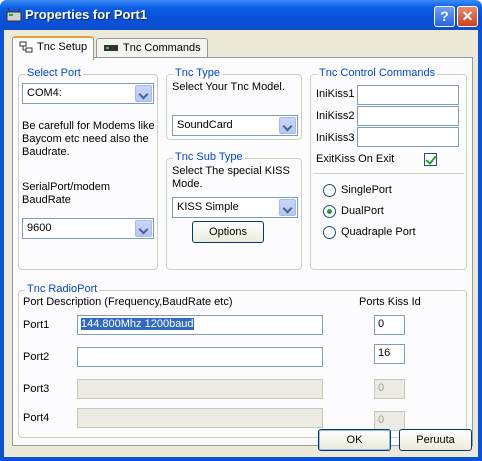 The width and height of the screenshot is (482, 461). Describe the element at coordinates (228, 232) in the screenshot. I see `options-button: Options` at that location.